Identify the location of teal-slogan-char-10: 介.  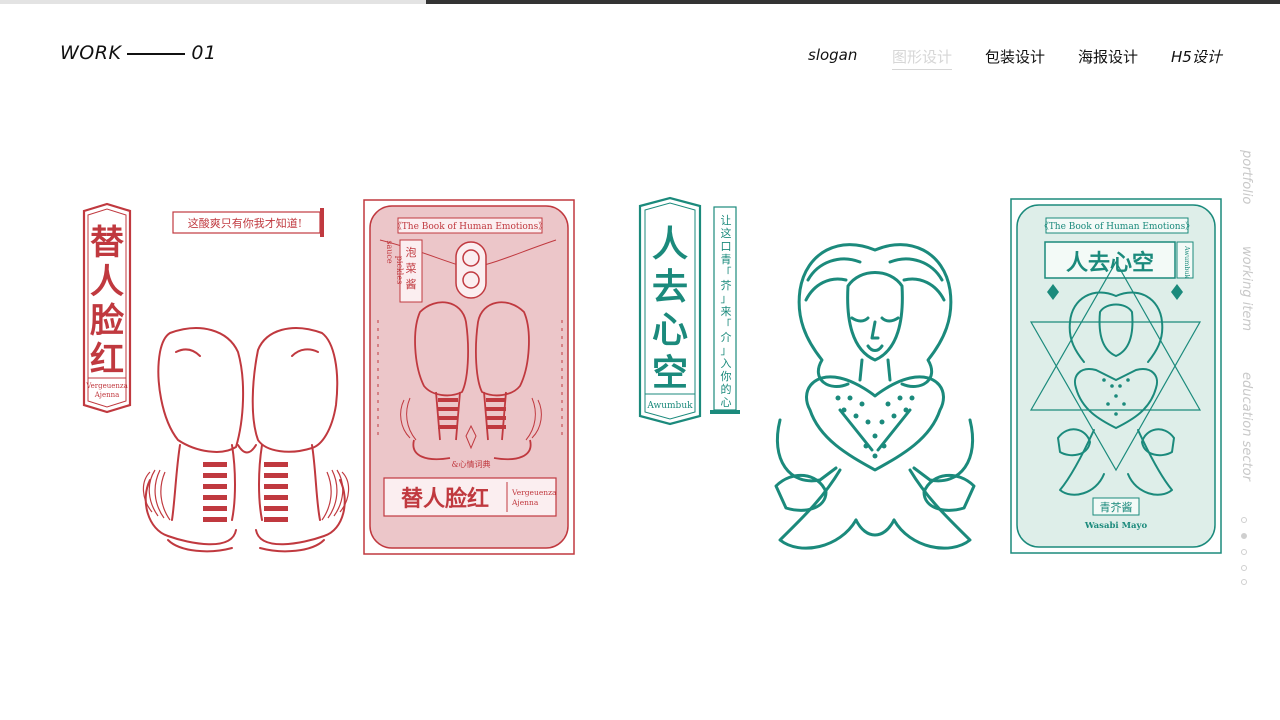
(726, 337).